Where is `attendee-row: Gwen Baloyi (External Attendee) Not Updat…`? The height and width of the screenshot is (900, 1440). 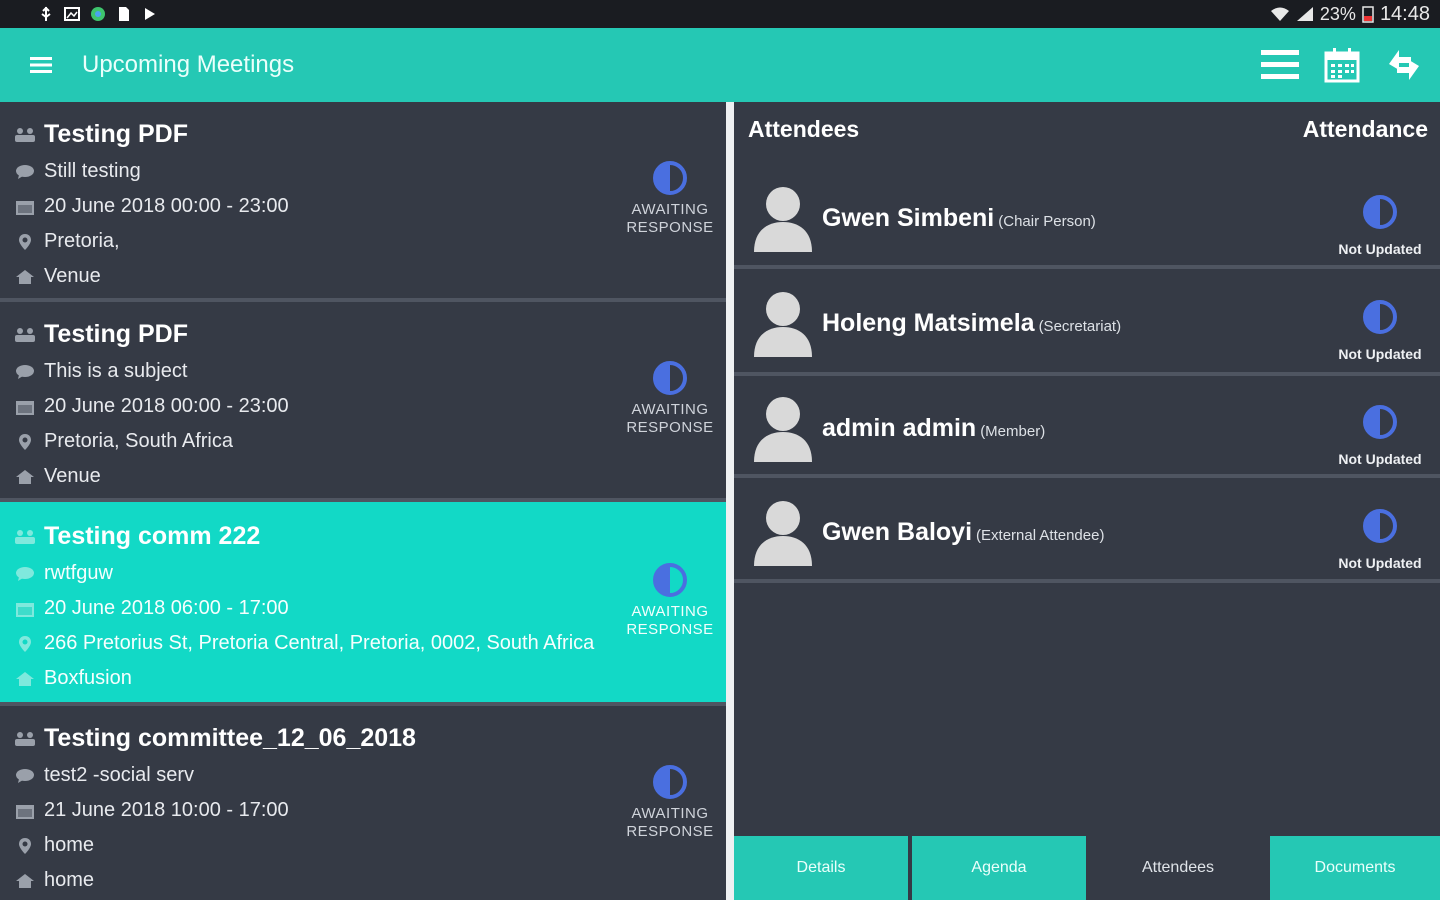 attendee-row: Gwen Baloyi (External Attendee) Not Updat… is located at coordinates (1087, 537).